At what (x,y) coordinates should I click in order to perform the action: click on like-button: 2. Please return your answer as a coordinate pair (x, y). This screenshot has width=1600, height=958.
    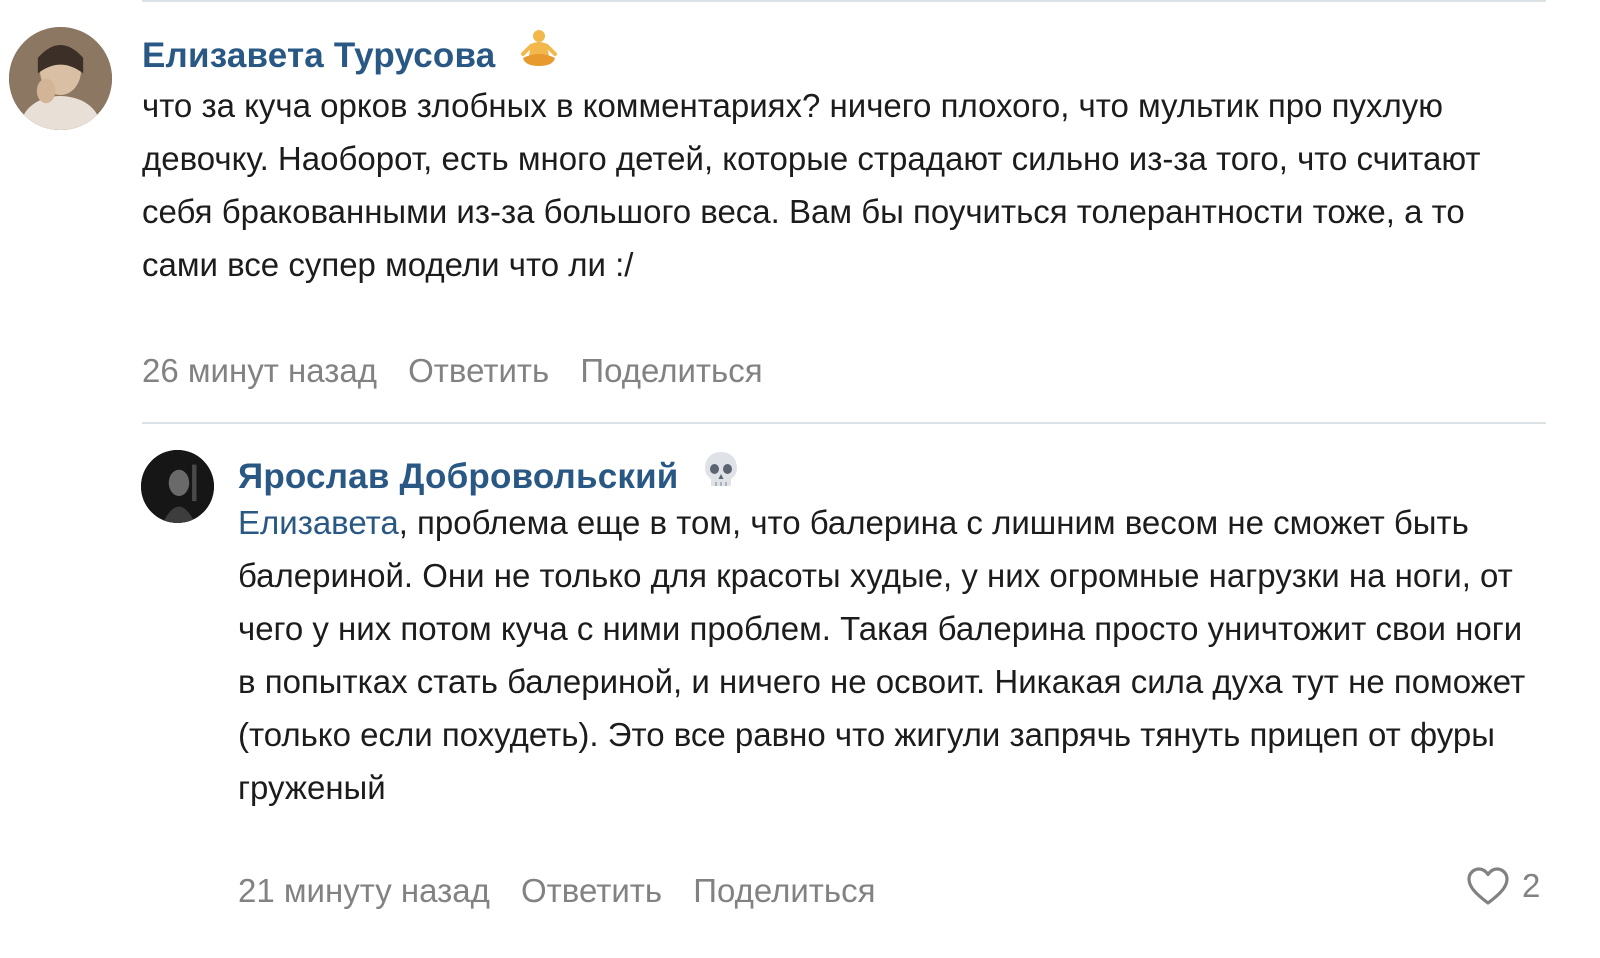
    Looking at the image, I should click on (1503, 886).